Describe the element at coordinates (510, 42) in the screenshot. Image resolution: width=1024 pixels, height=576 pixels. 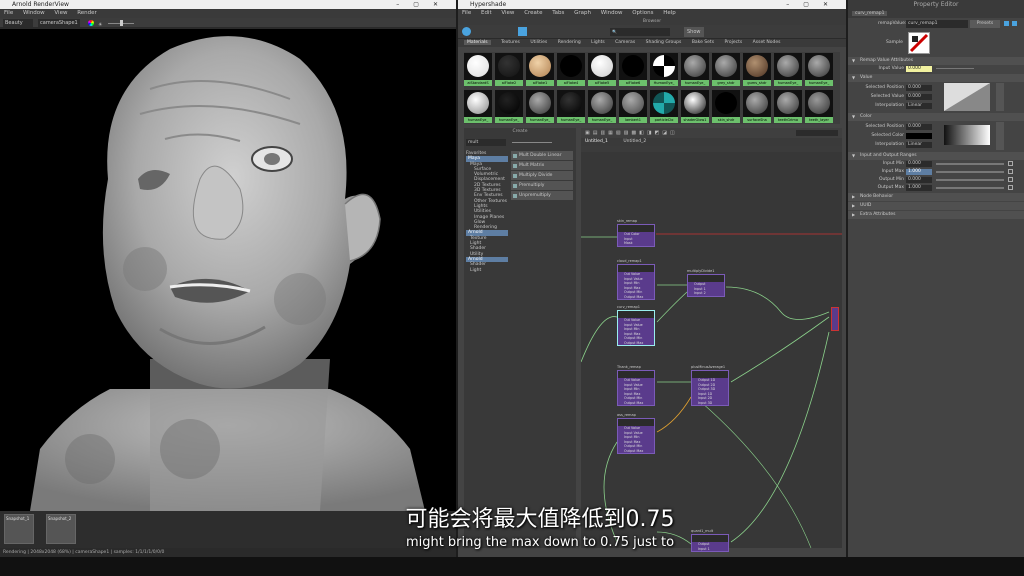
I see `tab-textures: Textures` at that location.